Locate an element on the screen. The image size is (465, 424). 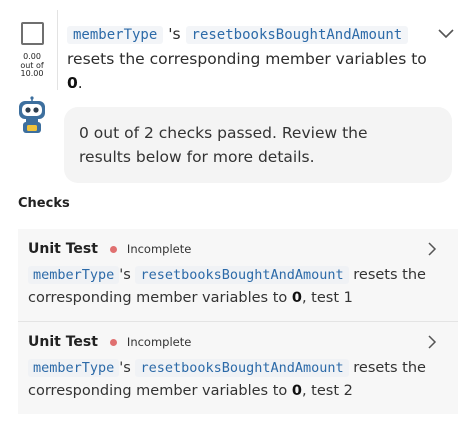
title-period: . is located at coordinates (80, 83).